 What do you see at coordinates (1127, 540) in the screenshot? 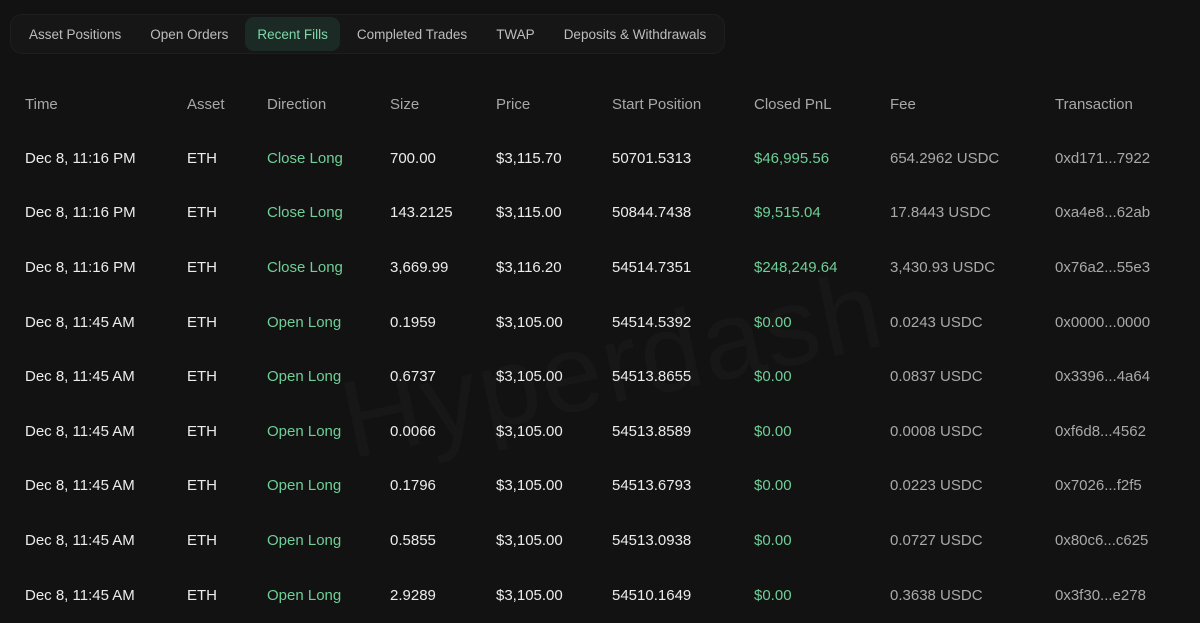
I see `cell-transaction: 0x80c6...c625` at bounding box center [1127, 540].